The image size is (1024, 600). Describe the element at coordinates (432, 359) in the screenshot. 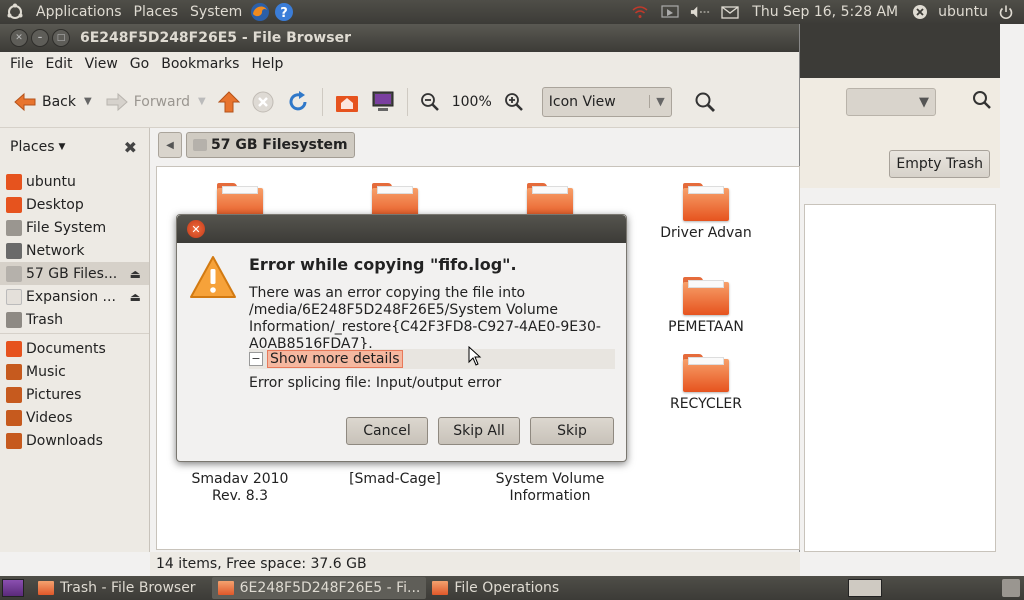

I see `details-expander: − Show more details` at that location.